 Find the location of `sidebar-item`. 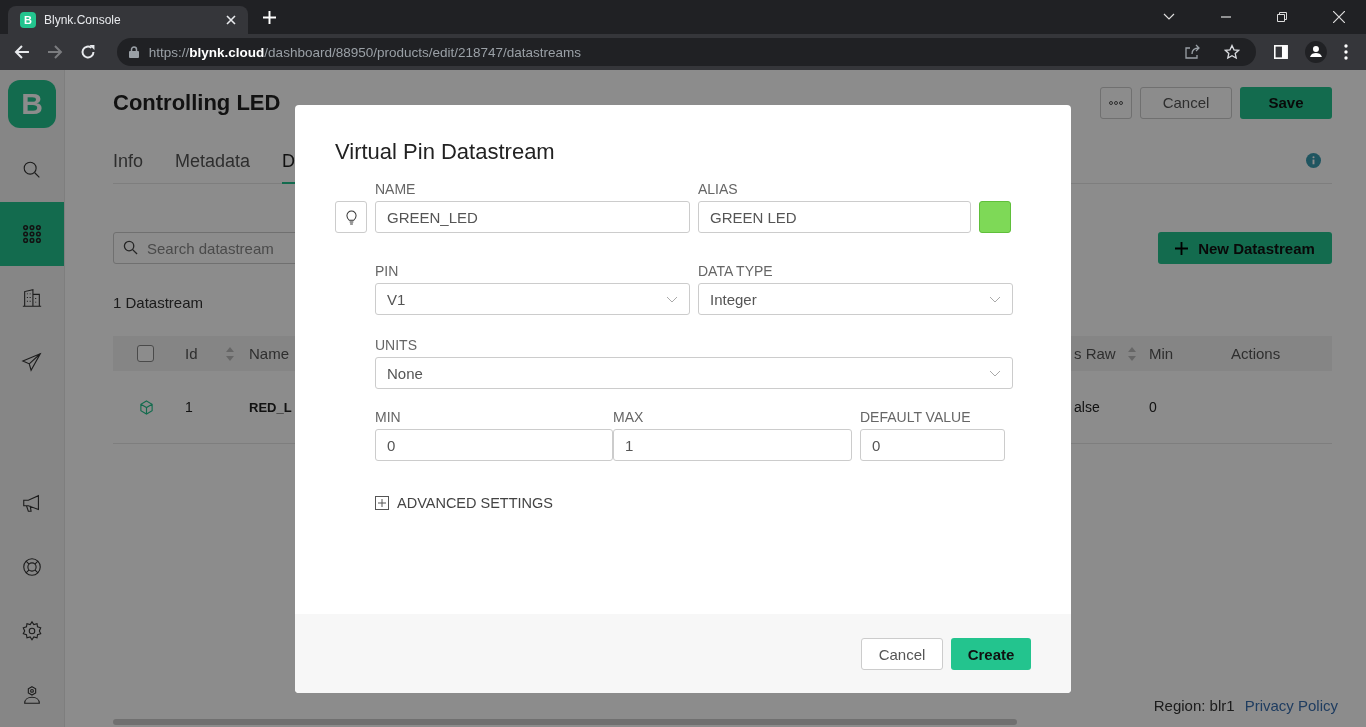

sidebar-item is located at coordinates (32, 234).